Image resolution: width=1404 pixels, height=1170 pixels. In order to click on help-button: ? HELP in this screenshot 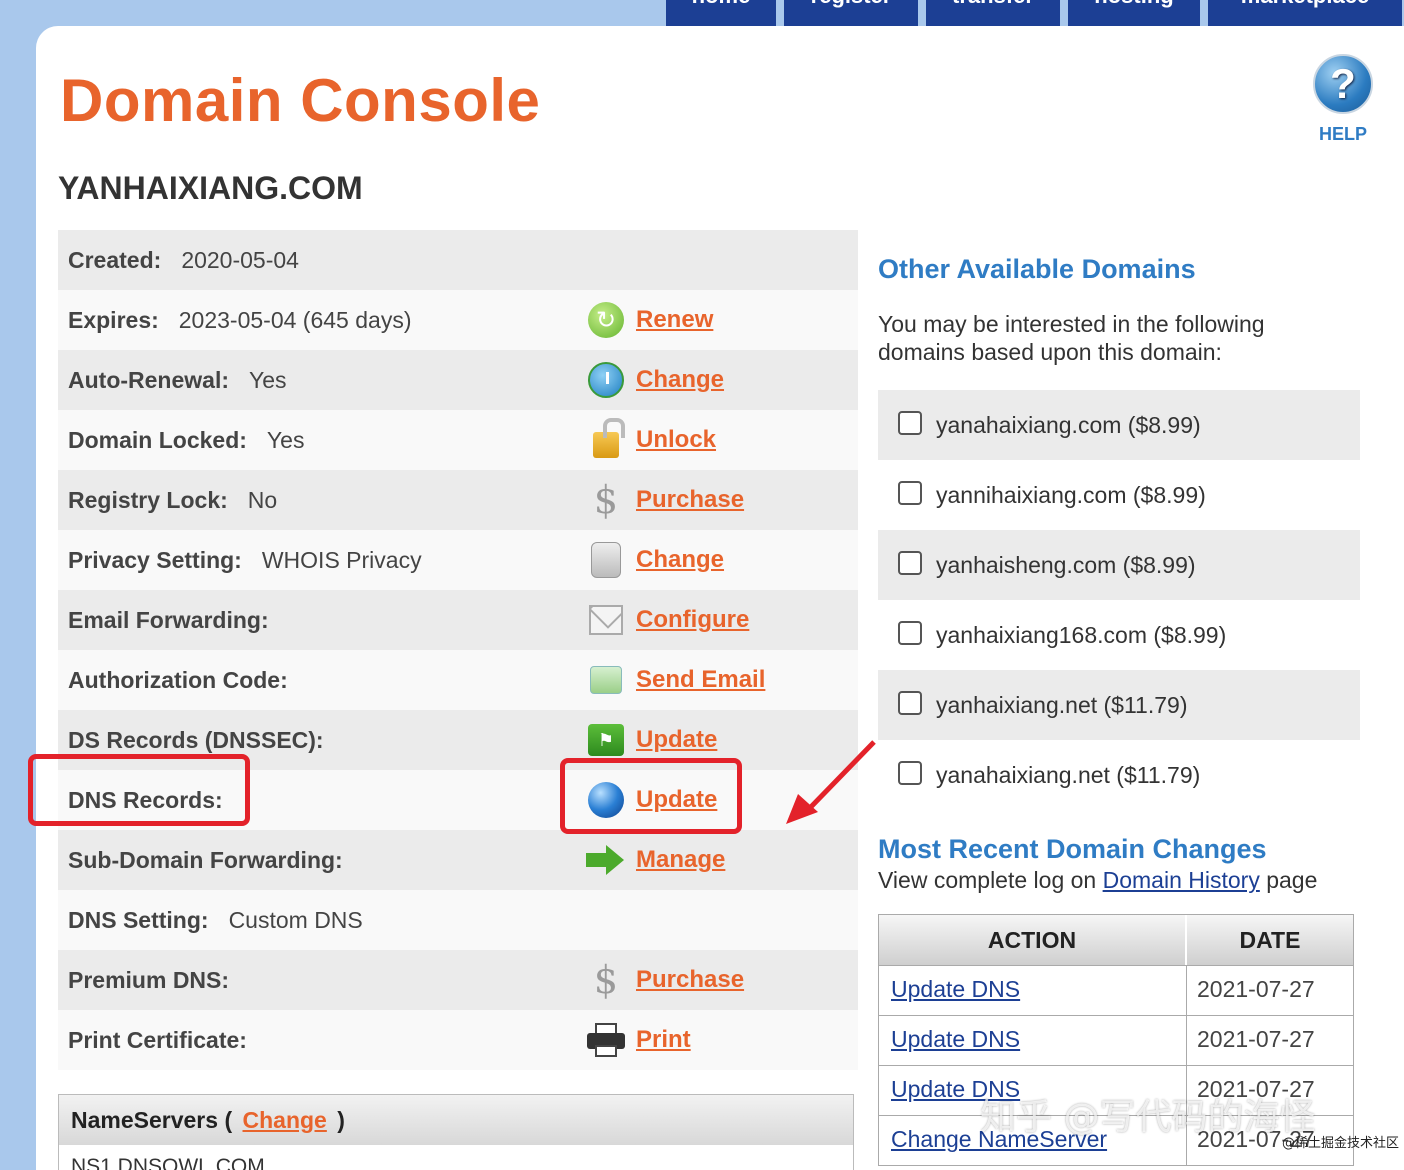, I will do `click(1343, 99)`.